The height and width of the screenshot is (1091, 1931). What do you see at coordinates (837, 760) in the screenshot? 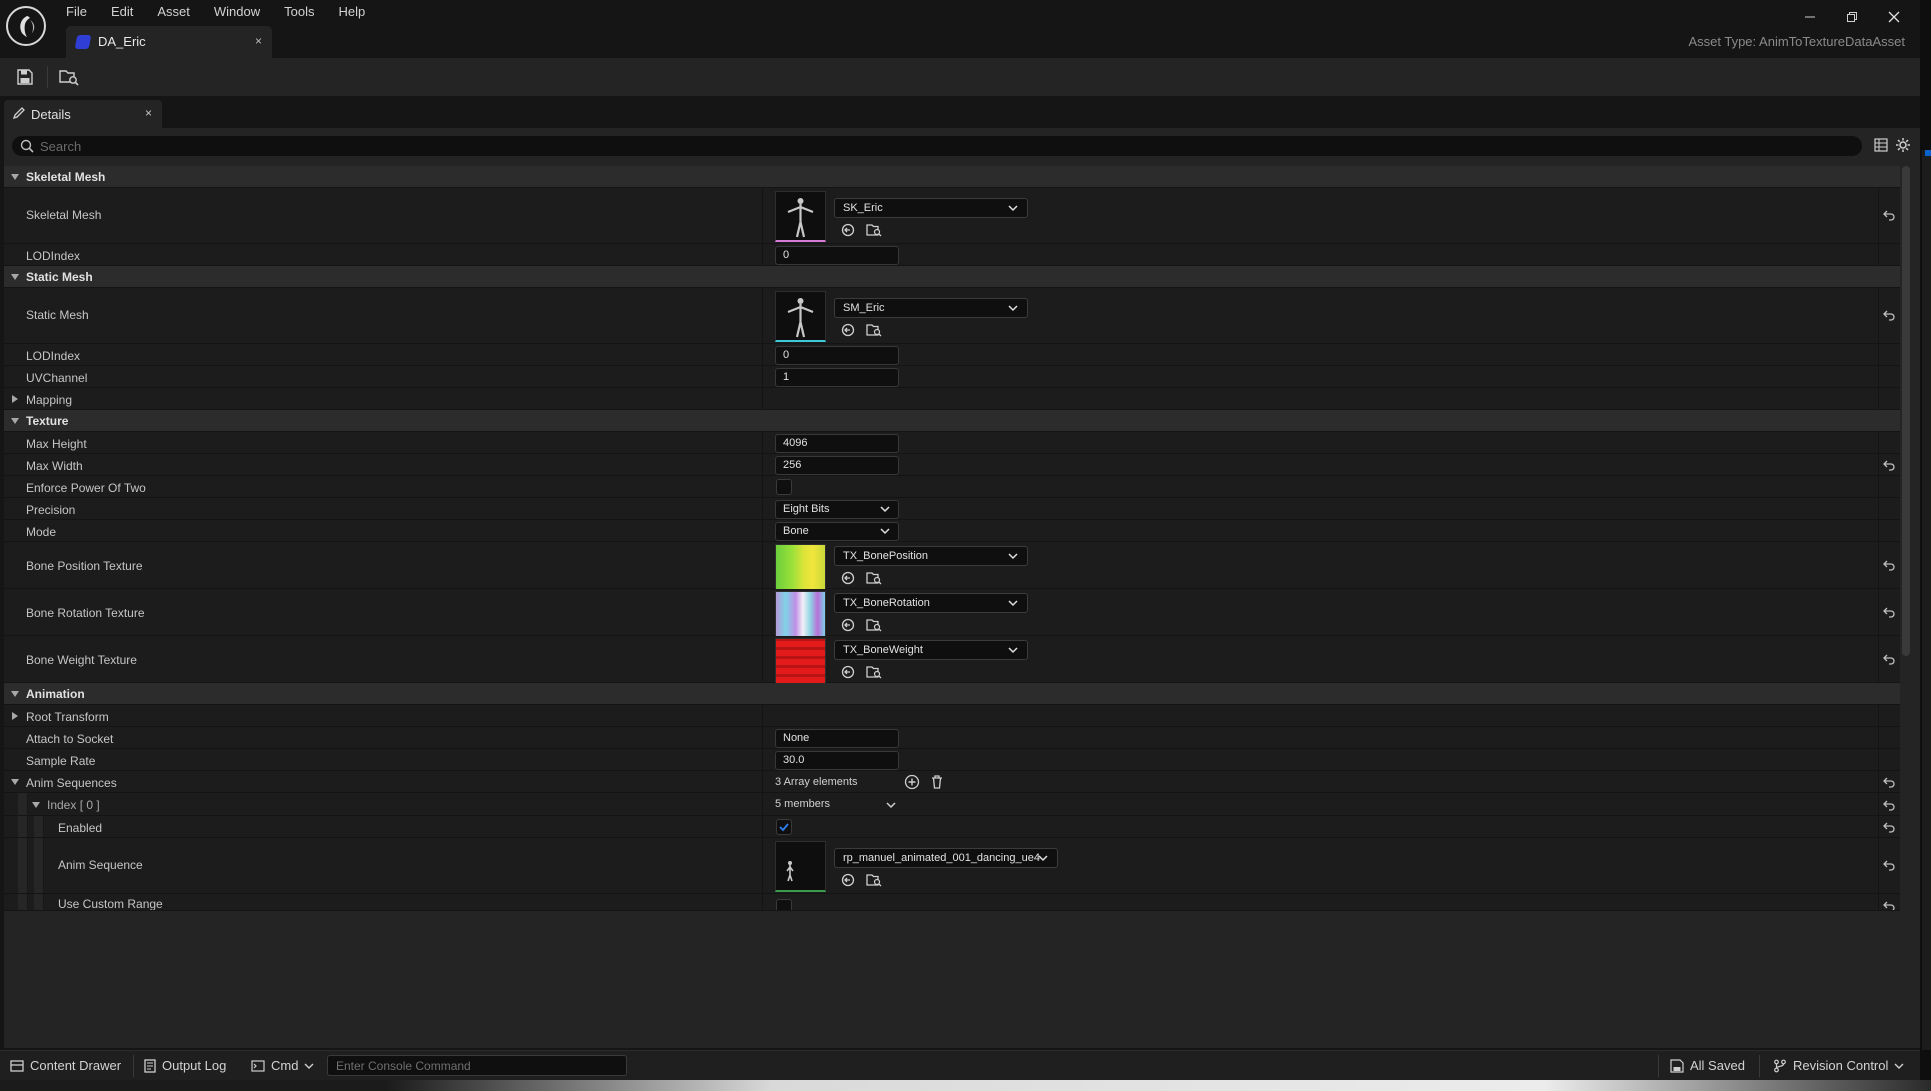
I see `sample-rate-input: 30.0` at bounding box center [837, 760].